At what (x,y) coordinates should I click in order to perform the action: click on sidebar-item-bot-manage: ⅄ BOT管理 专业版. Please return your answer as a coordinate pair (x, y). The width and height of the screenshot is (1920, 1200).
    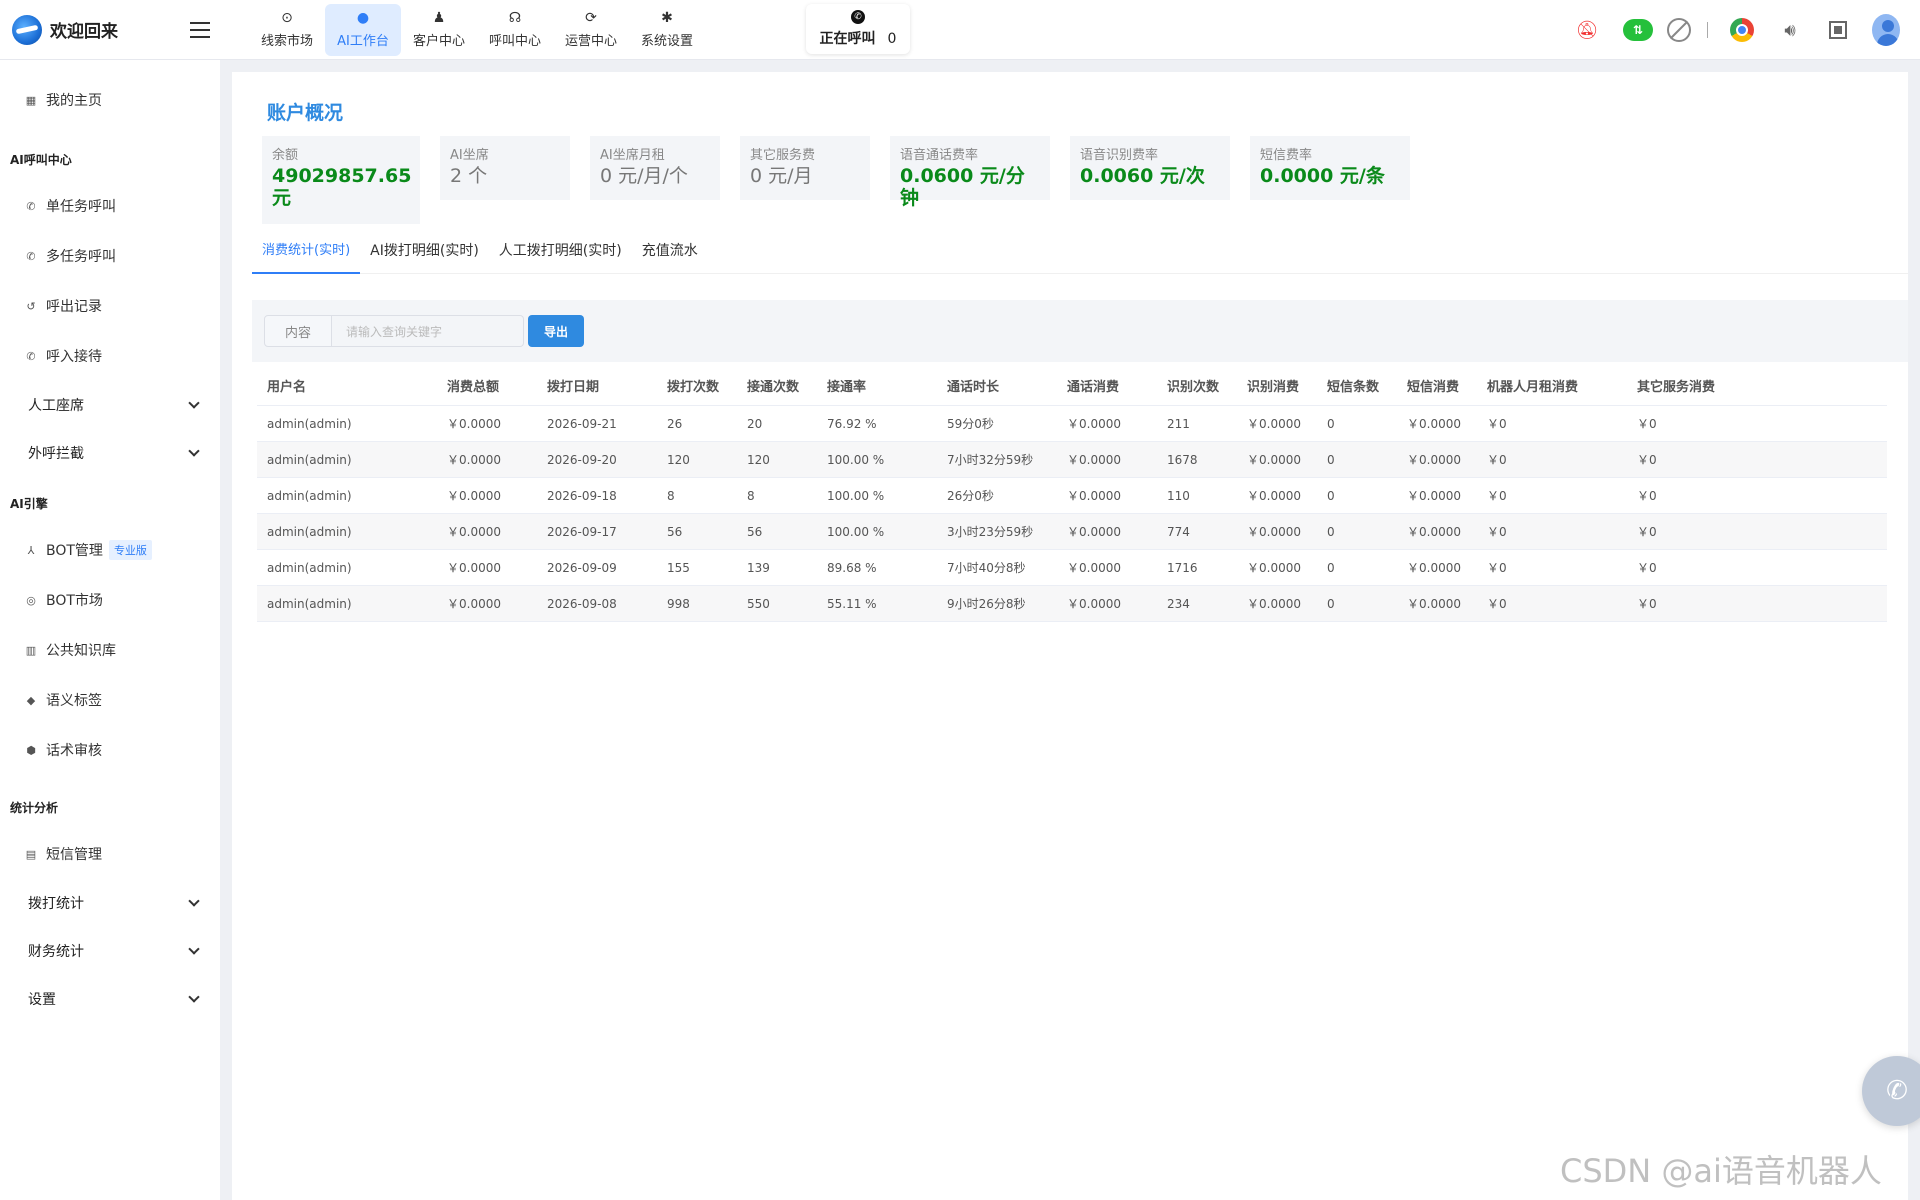
    Looking at the image, I should click on (110, 550).